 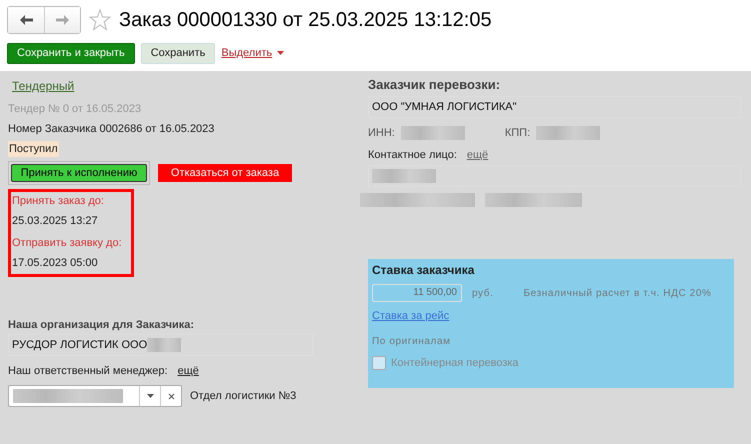 What do you see at coordinates (62, 20) in the screenshot?
I see `arrow-right-icon` at bounding box center [62, 20].